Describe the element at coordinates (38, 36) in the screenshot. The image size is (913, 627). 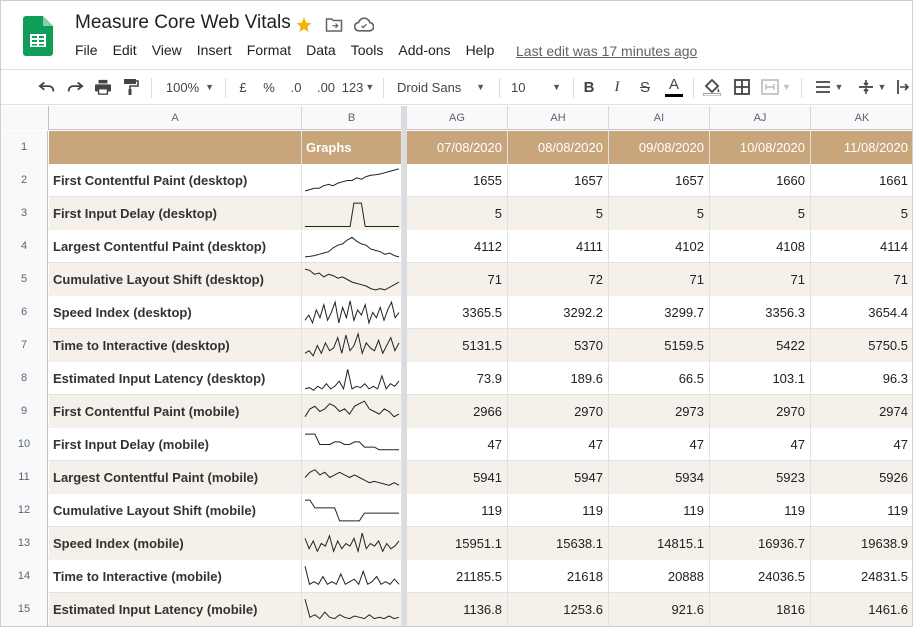
I see `sheets-logo-icon` at that location.